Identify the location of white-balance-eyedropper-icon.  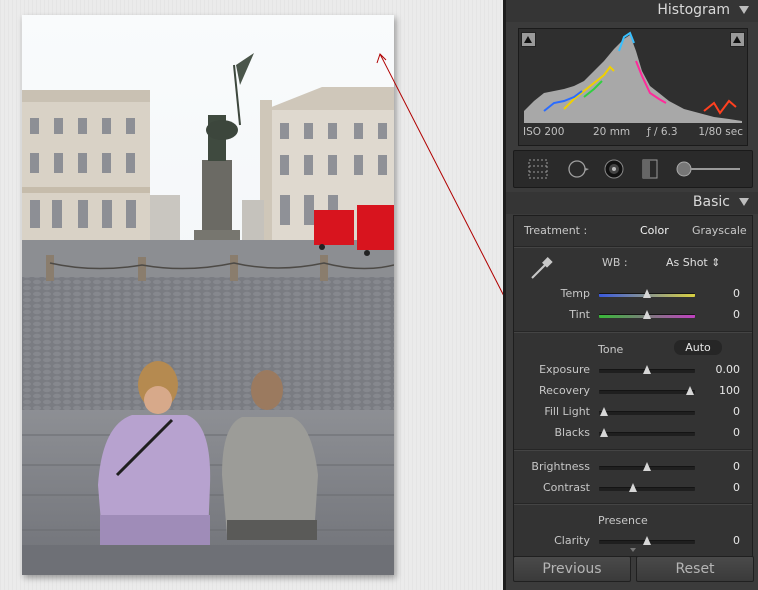
(541, 269).